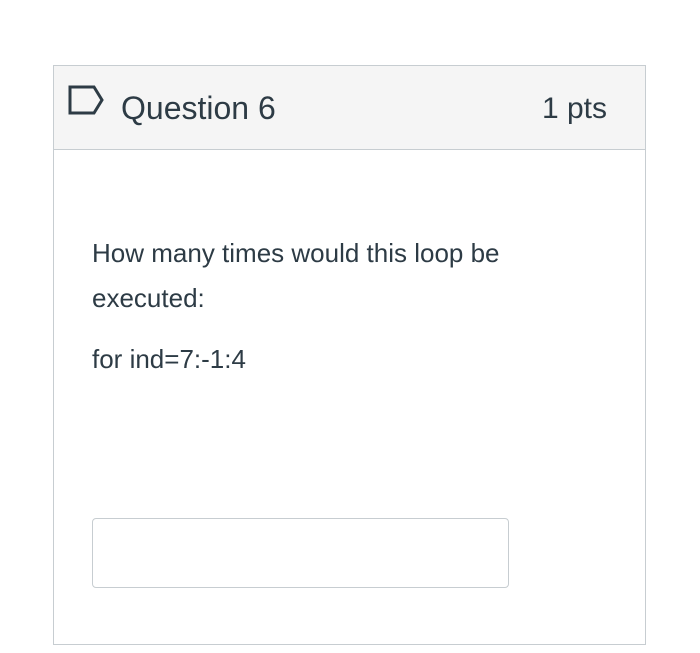 Image resolution: width=700 pixels, height=653 pixels. What do you see at coordinates (169, 359) in the screenshot?
I see `question-code: for ind=7:-1:4` at bounding box center [169, 359].